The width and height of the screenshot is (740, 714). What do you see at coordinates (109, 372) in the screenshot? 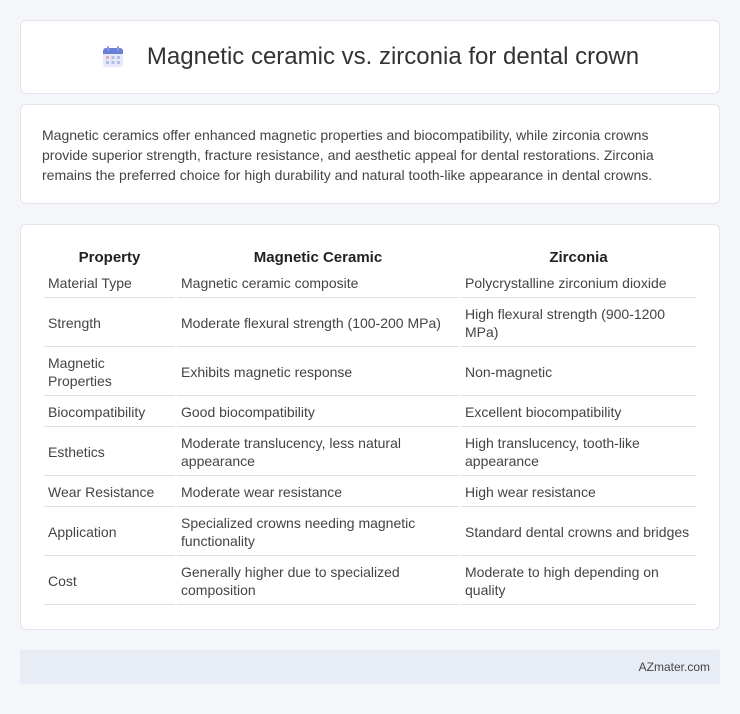
I see `table-cell: Magnetic Properties` at bounding box center [109, 372].